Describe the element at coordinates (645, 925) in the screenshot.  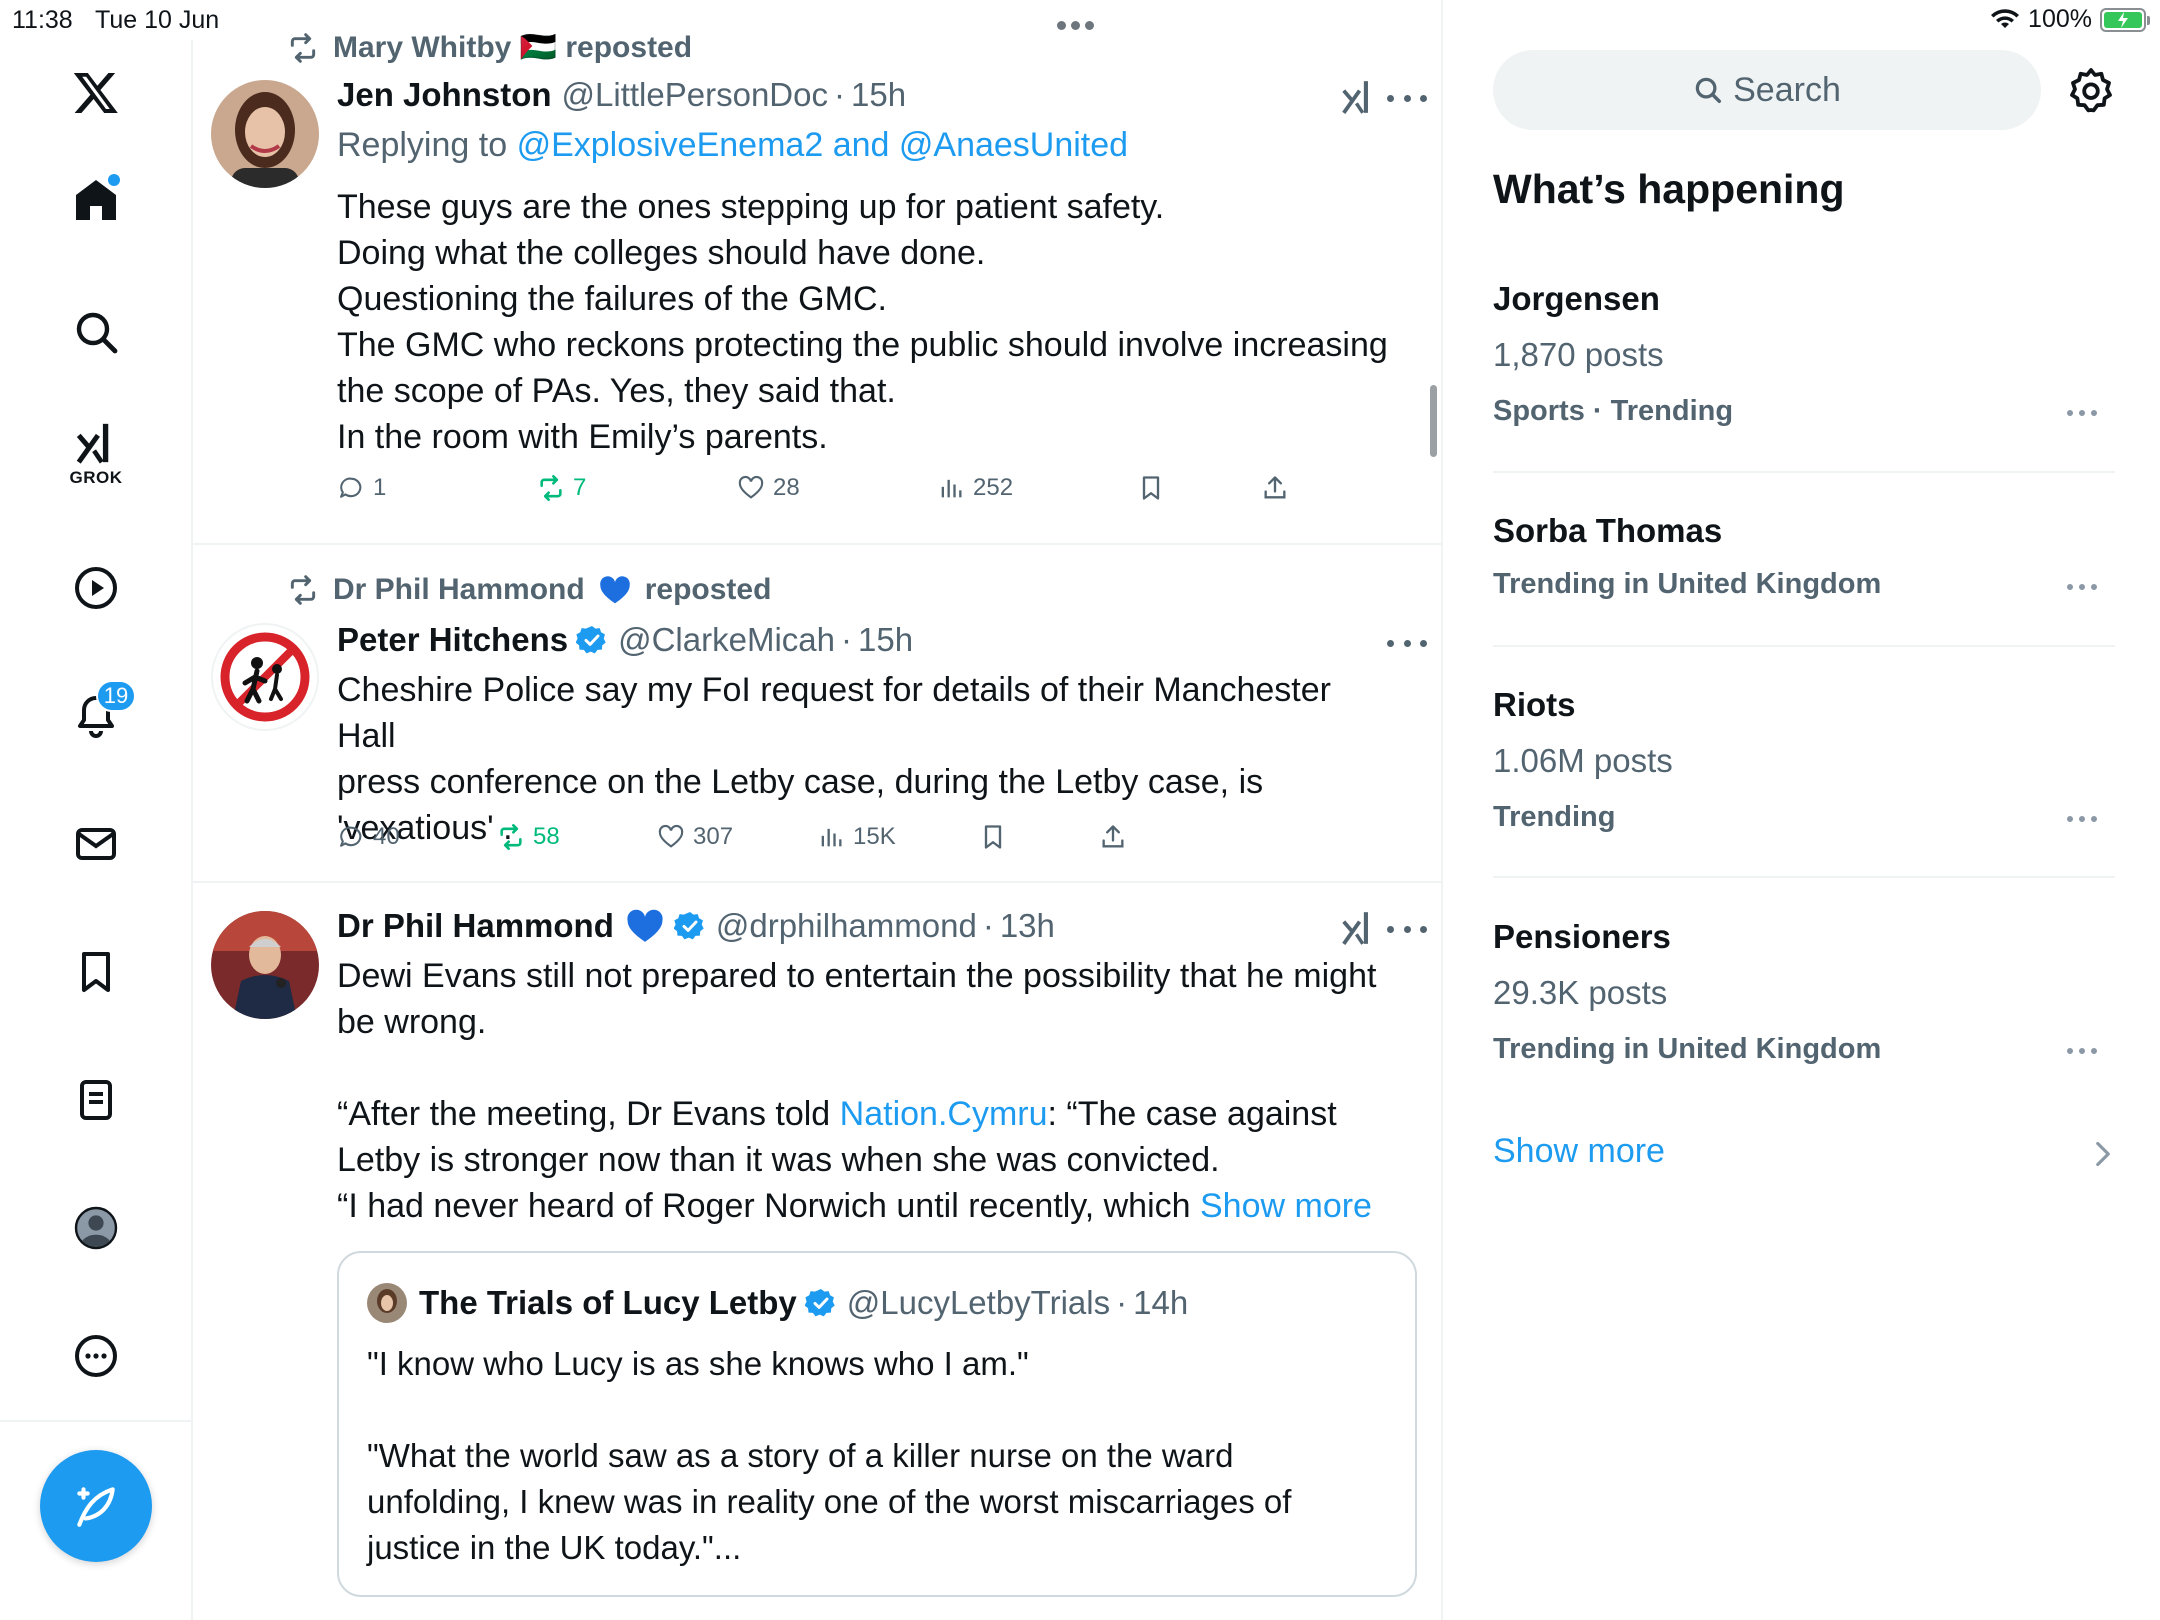
I see `blue-heart-icon` at that location.